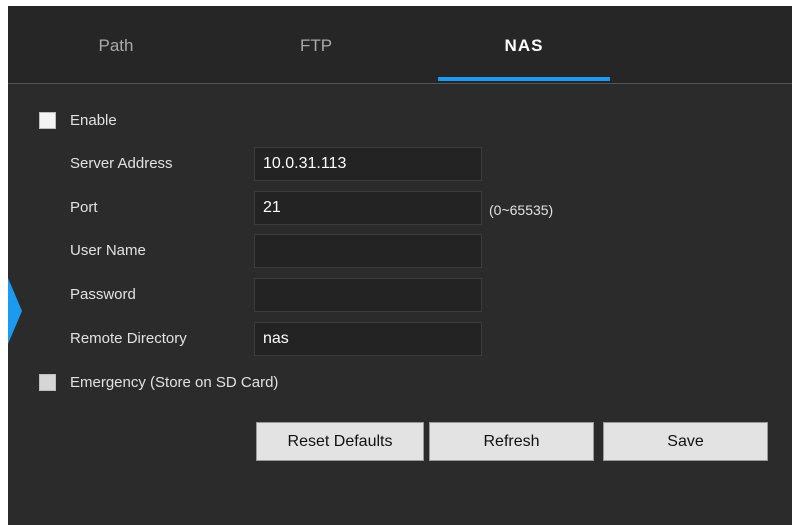 This screenshot has height=525, width=792. I want to click on enable-label: Enable, so click(93, 120).